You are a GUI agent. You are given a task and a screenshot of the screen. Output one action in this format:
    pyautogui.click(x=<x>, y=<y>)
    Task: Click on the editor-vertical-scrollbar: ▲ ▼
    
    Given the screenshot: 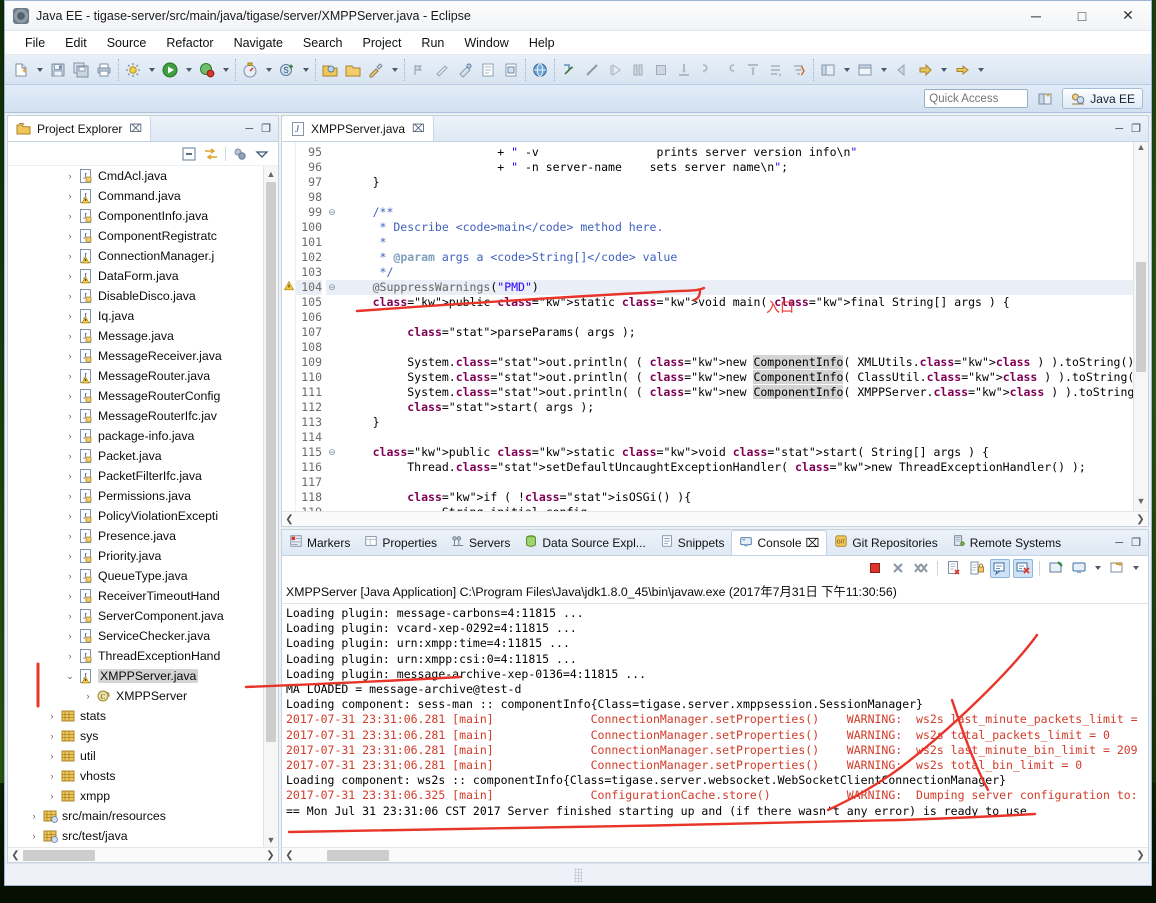 What is the action you would take?
    pyautogui.click(x=1140, y=326)
    